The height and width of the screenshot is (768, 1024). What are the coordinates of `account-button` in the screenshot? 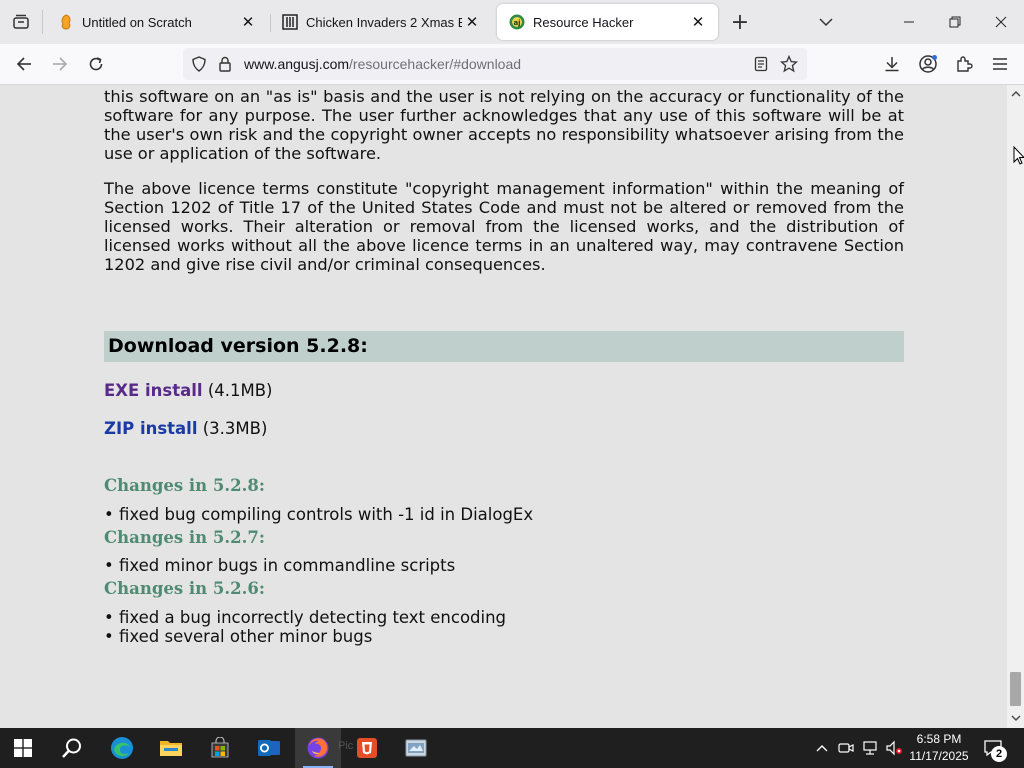 It's located at (928, 64).